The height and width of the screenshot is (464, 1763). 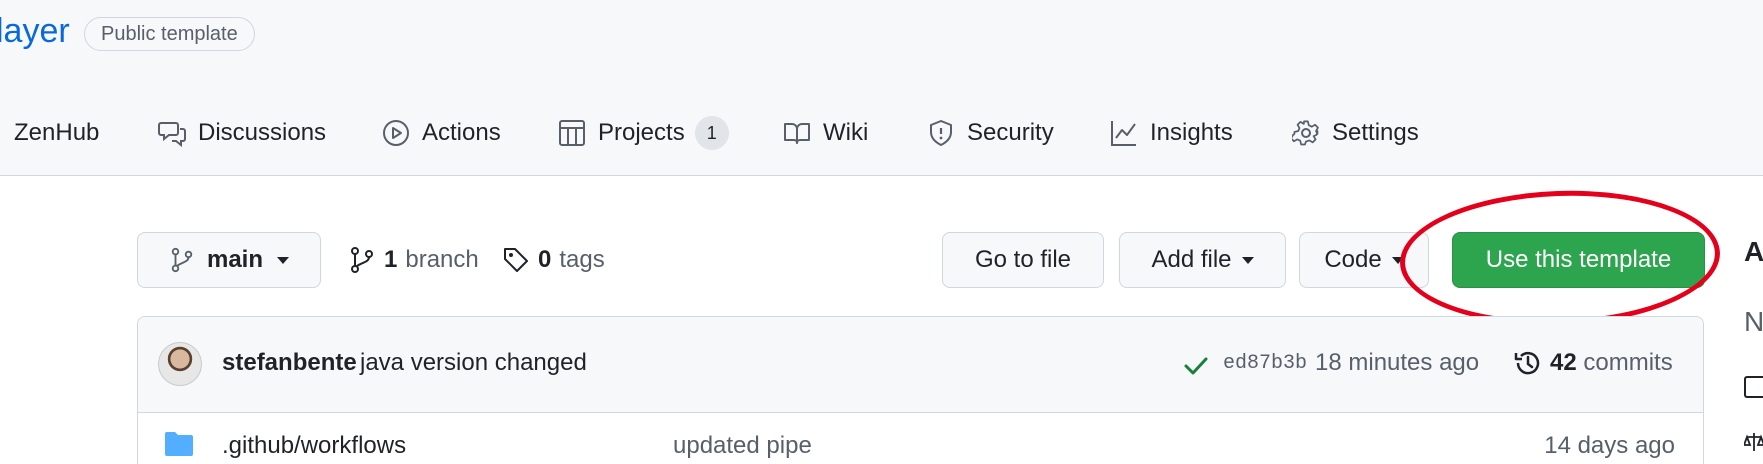 What do you see at coordinates (1010, 132) in the screenshot?
I see `tab-label: Security` at bounding box center [1010, 132].